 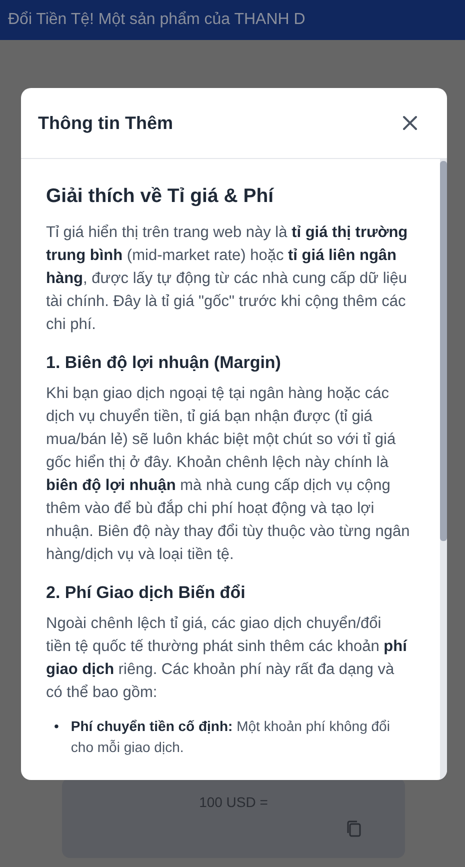 I want to click on scrollbar-thumb, so click(x=443, y=351).